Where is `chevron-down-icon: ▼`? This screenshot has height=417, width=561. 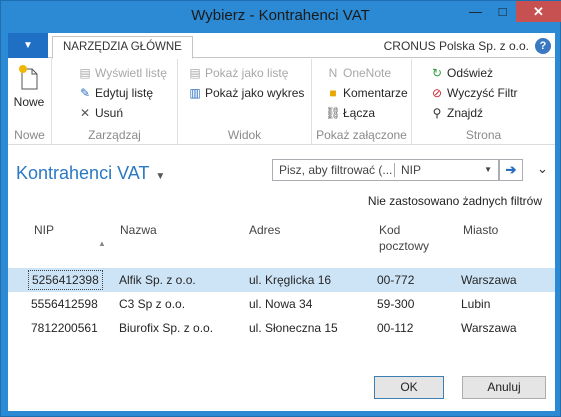 chevron-down-icon: ▼ is located at coordinates (160, 176).